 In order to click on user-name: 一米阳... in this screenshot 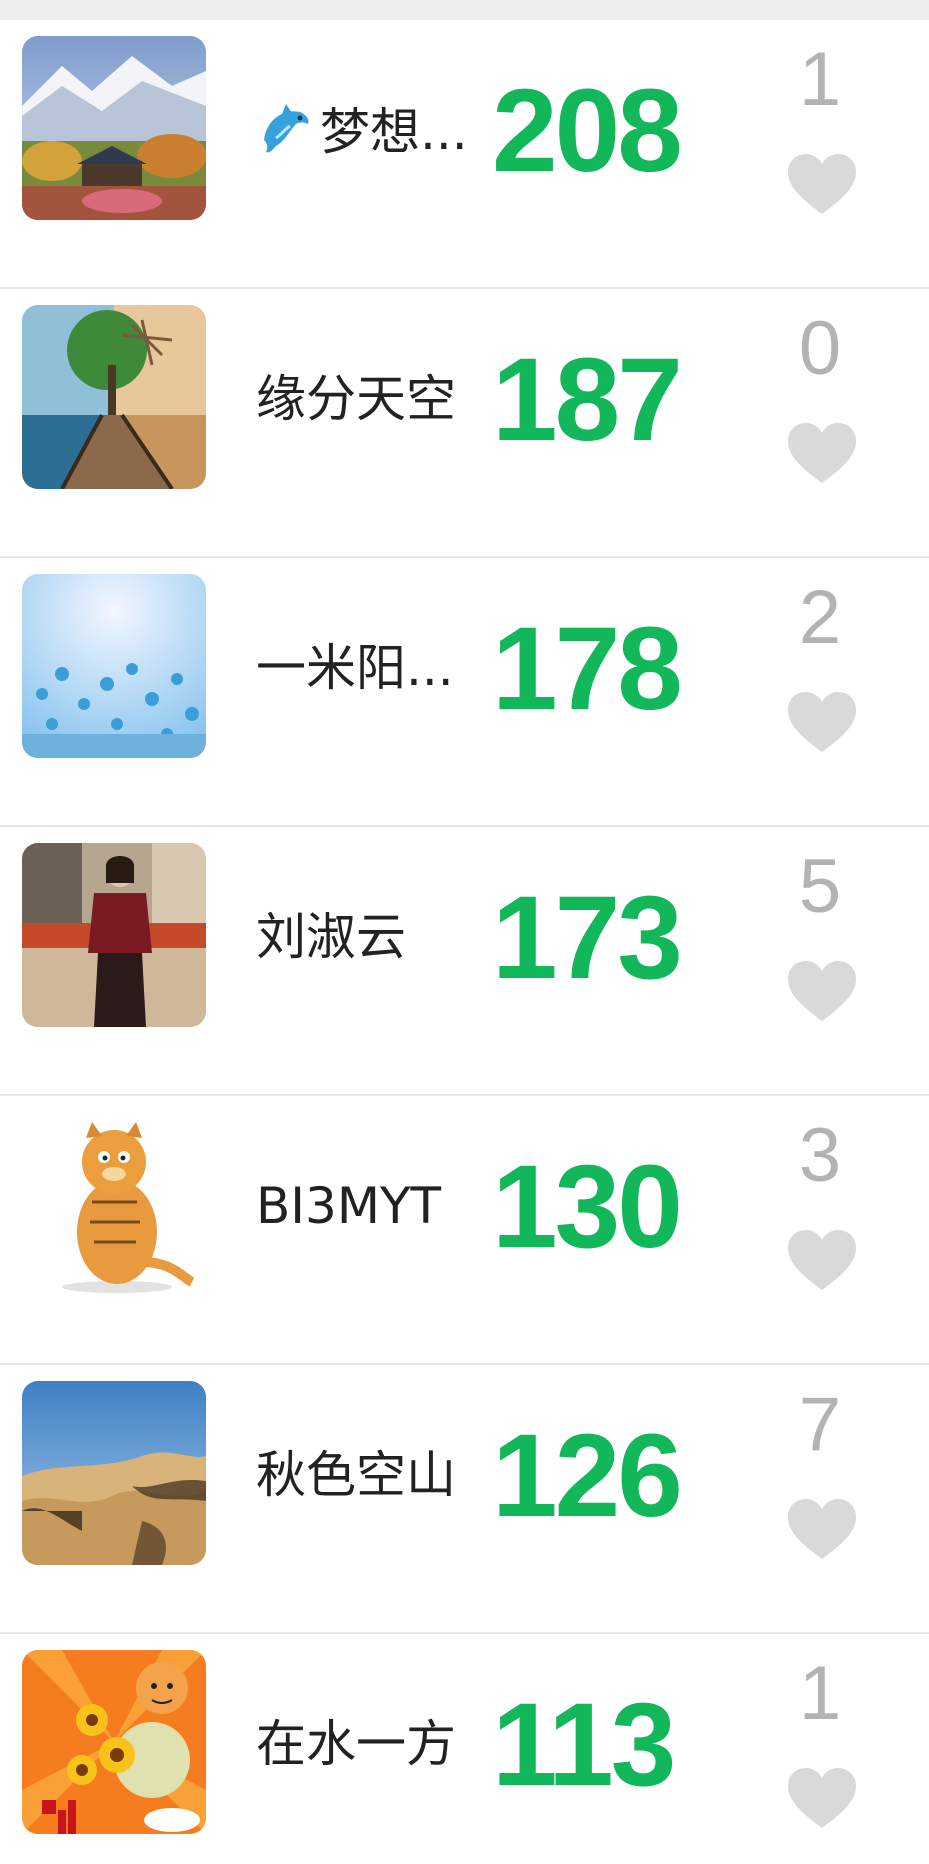, I will do `click(355, 668)`.